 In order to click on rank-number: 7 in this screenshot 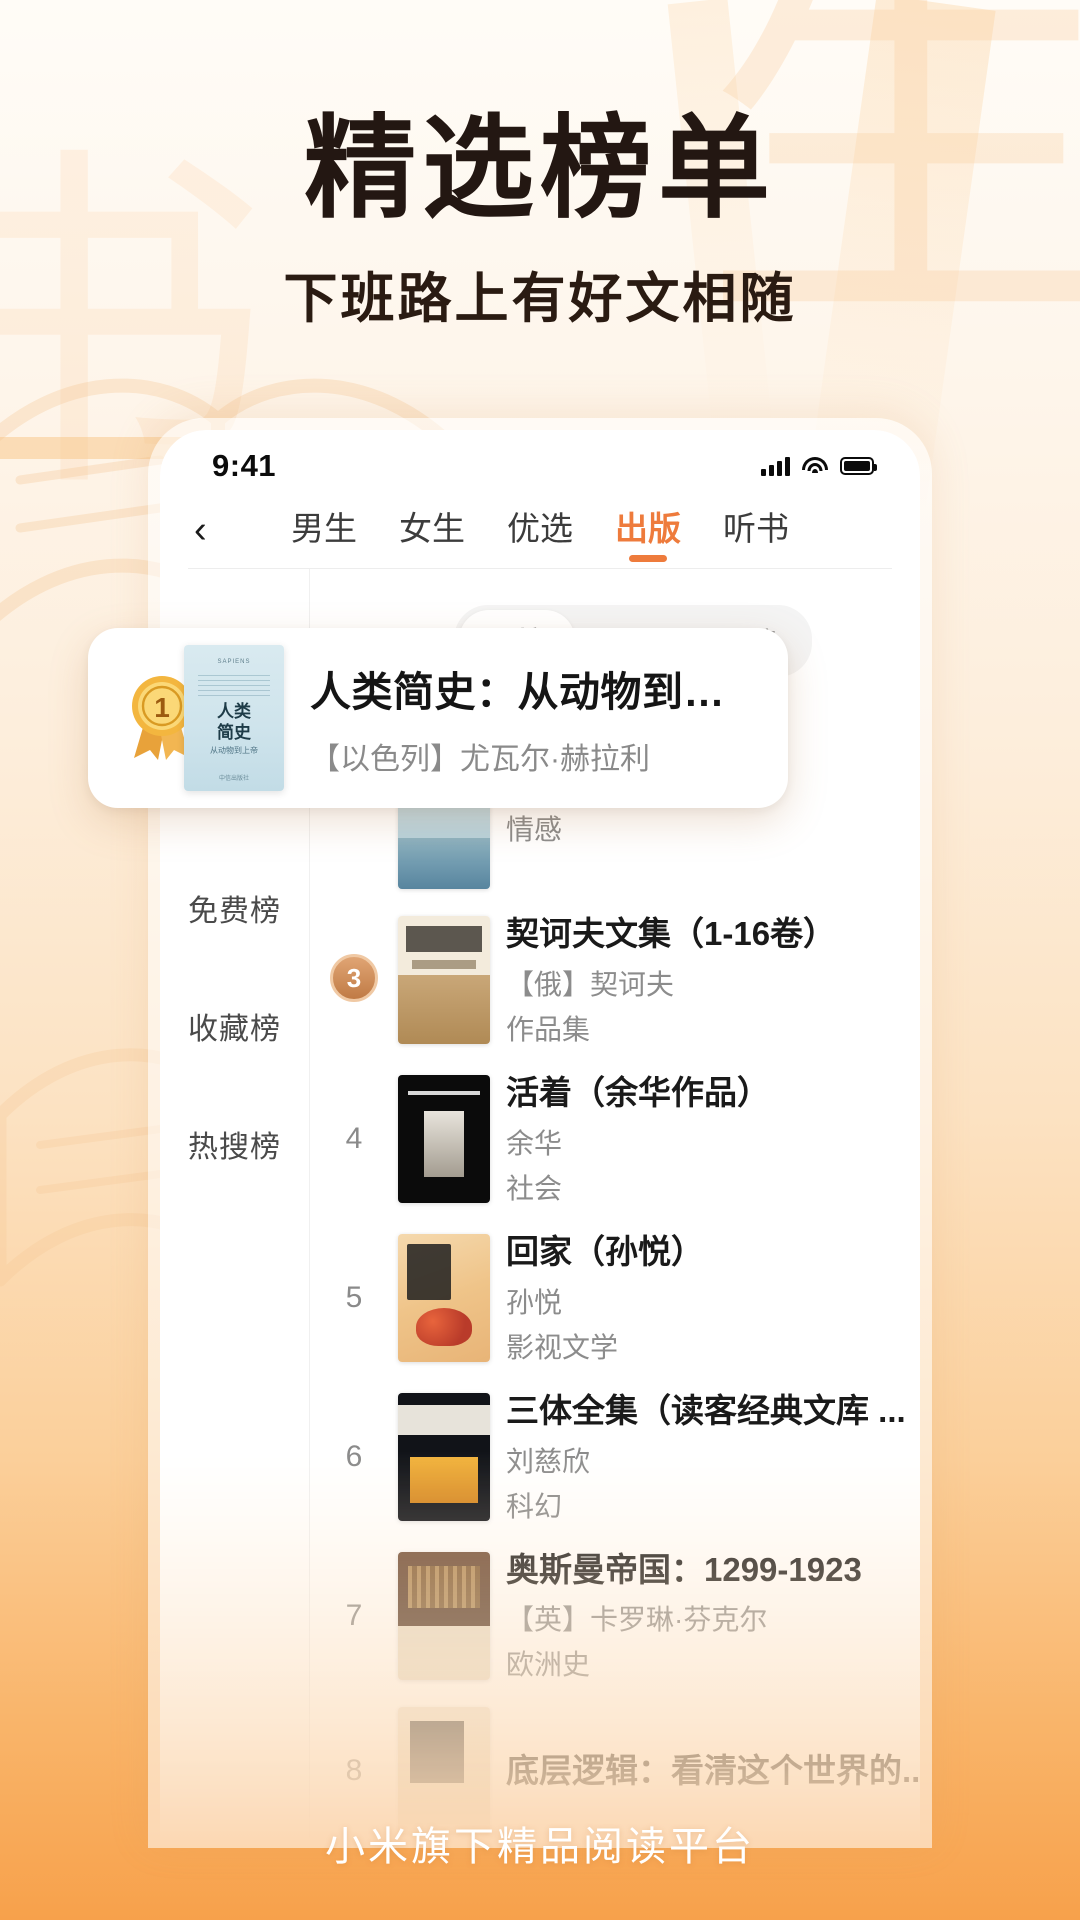, I will do `click(354, 1615)`.